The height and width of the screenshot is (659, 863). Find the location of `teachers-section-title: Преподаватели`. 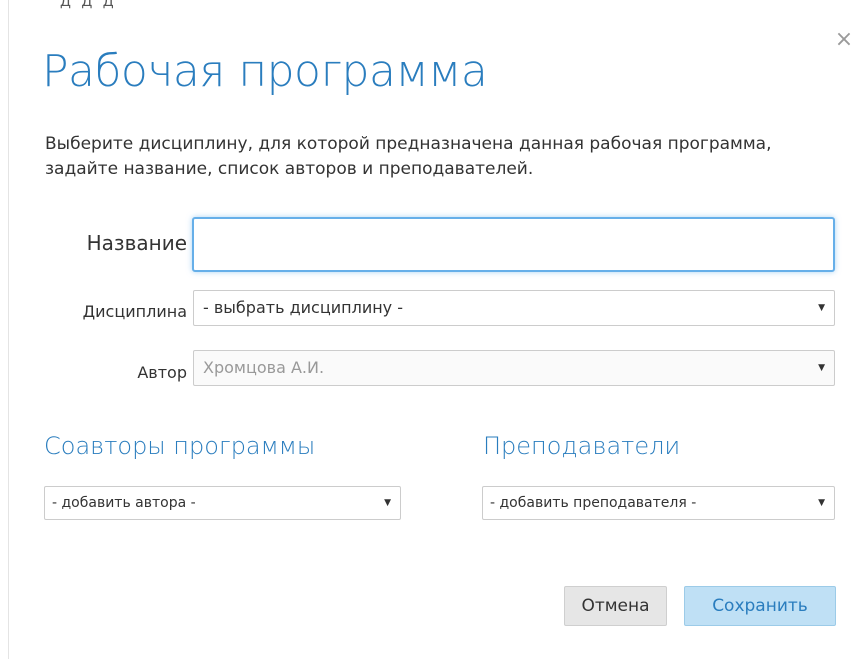

teachers-section-title: Преподаватели is located at coordinates (582, 446).